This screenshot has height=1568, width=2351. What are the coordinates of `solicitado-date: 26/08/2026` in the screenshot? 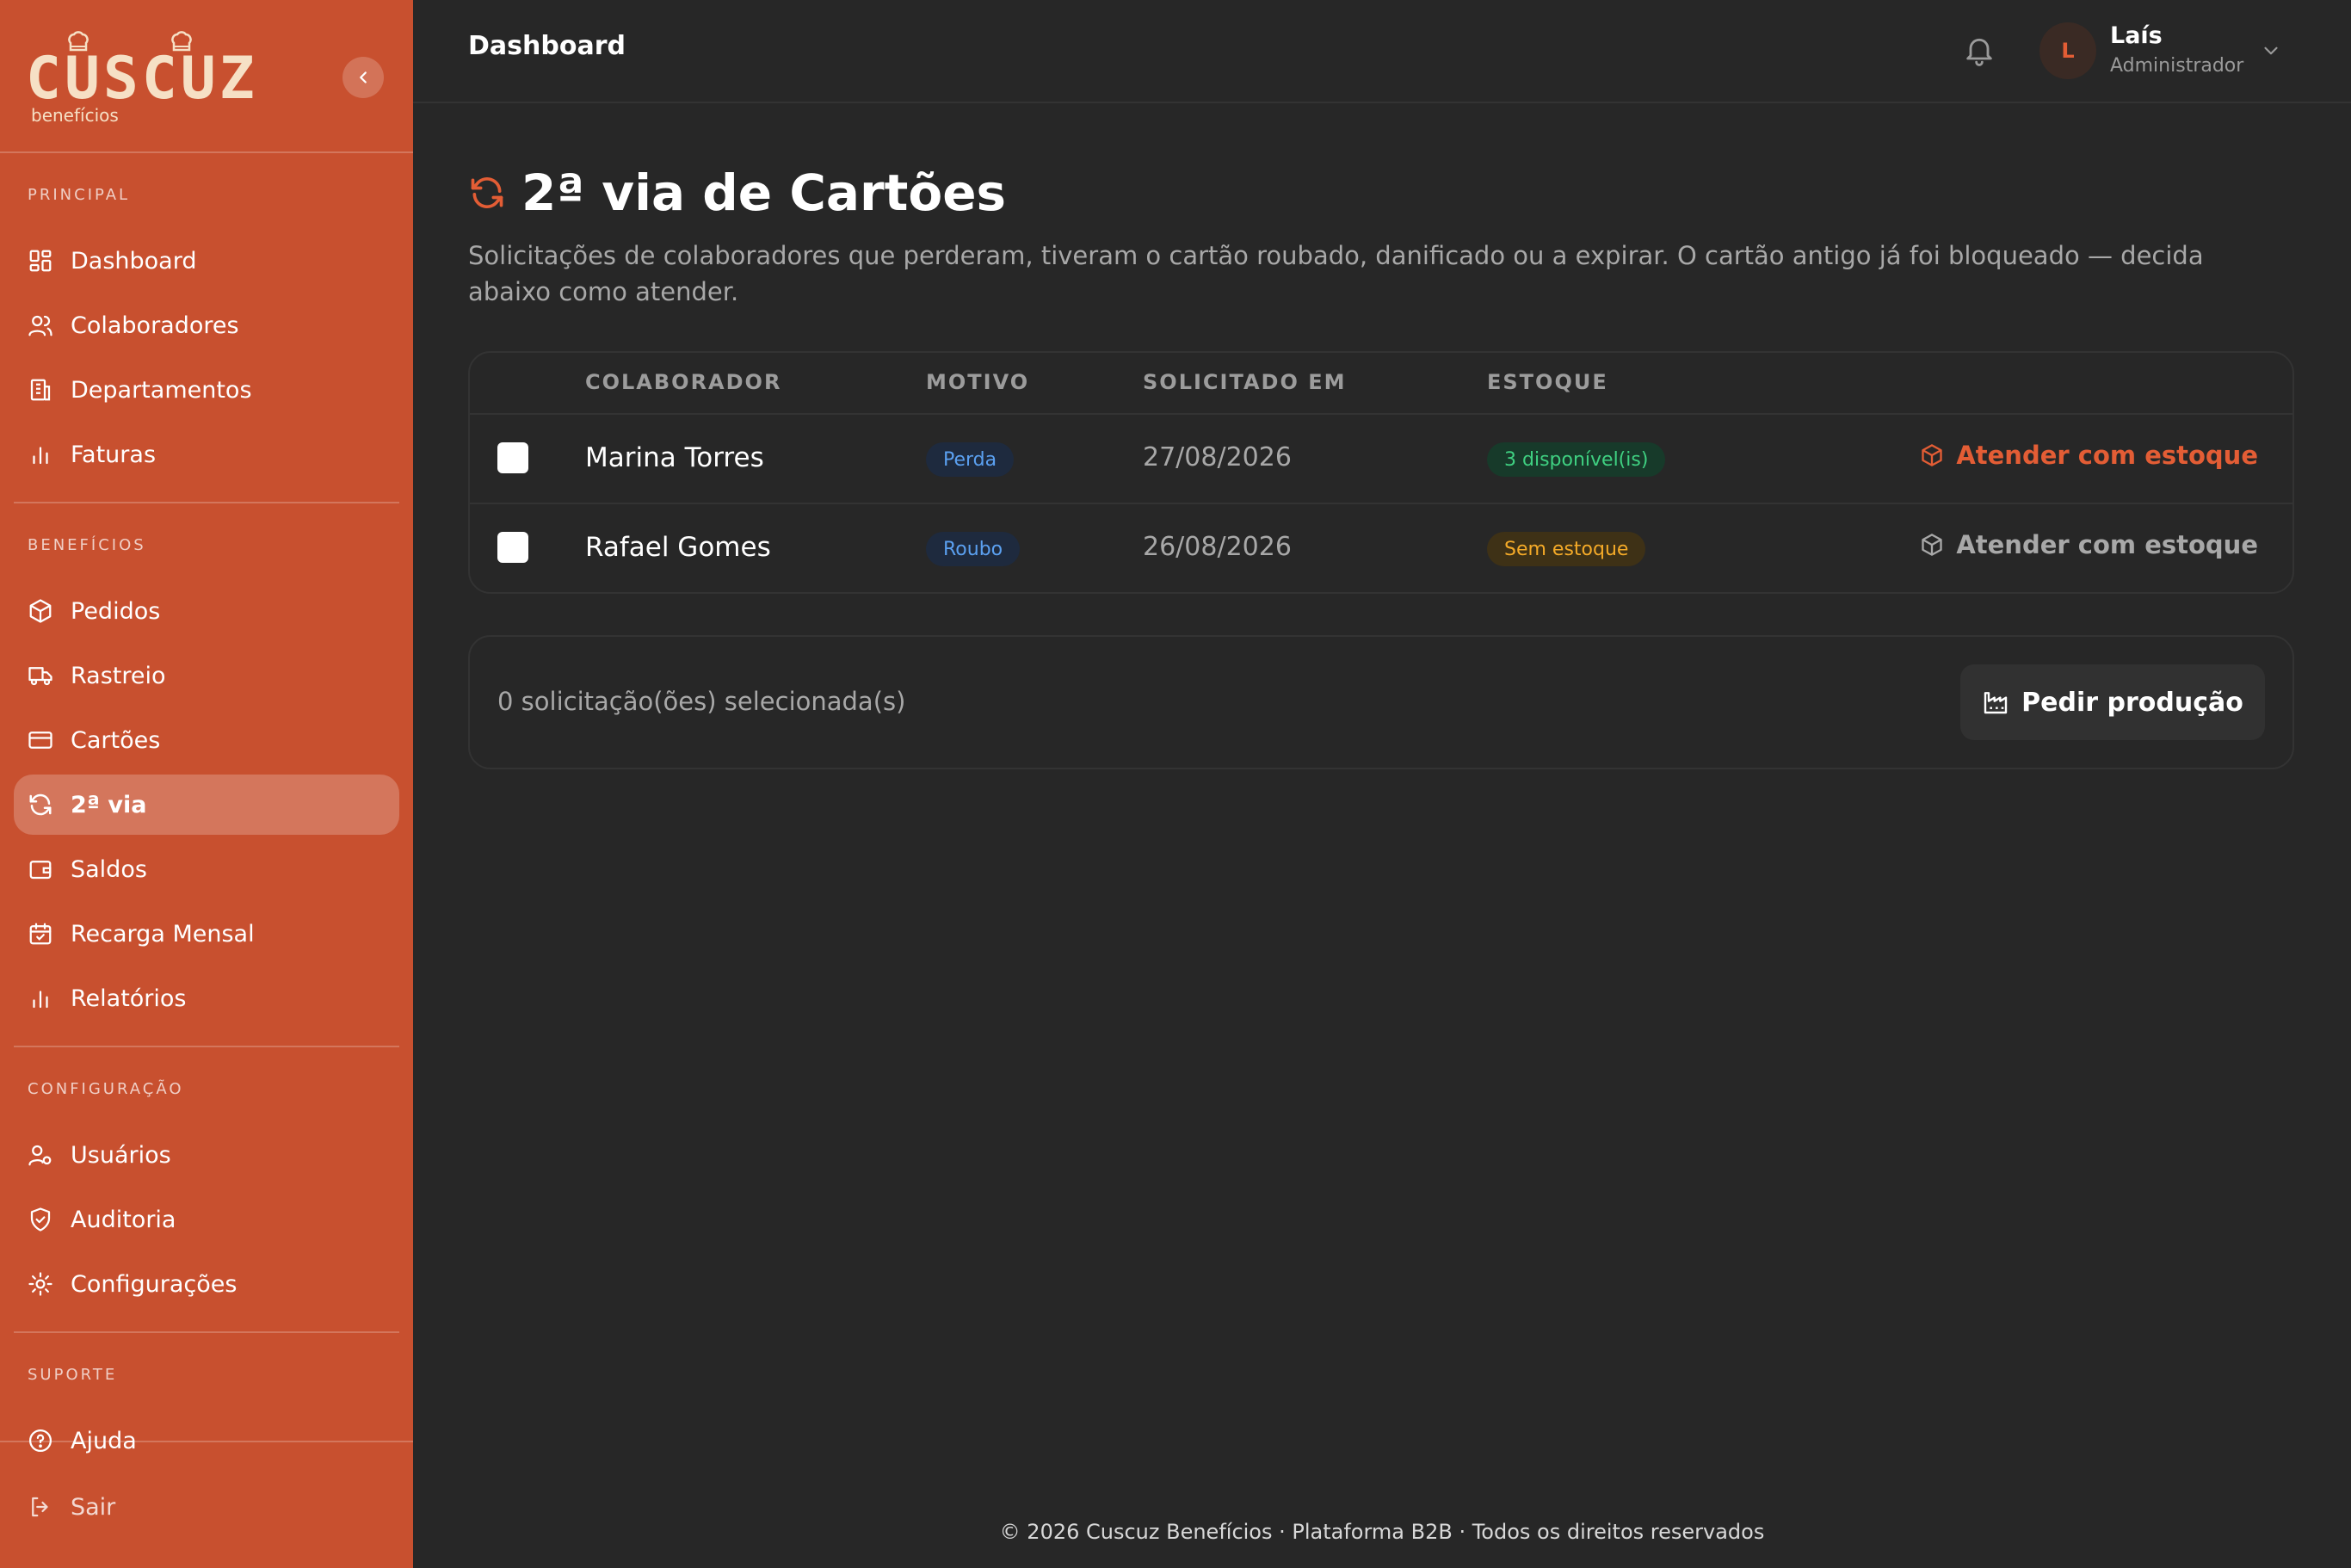 It's located at (1217, 547).